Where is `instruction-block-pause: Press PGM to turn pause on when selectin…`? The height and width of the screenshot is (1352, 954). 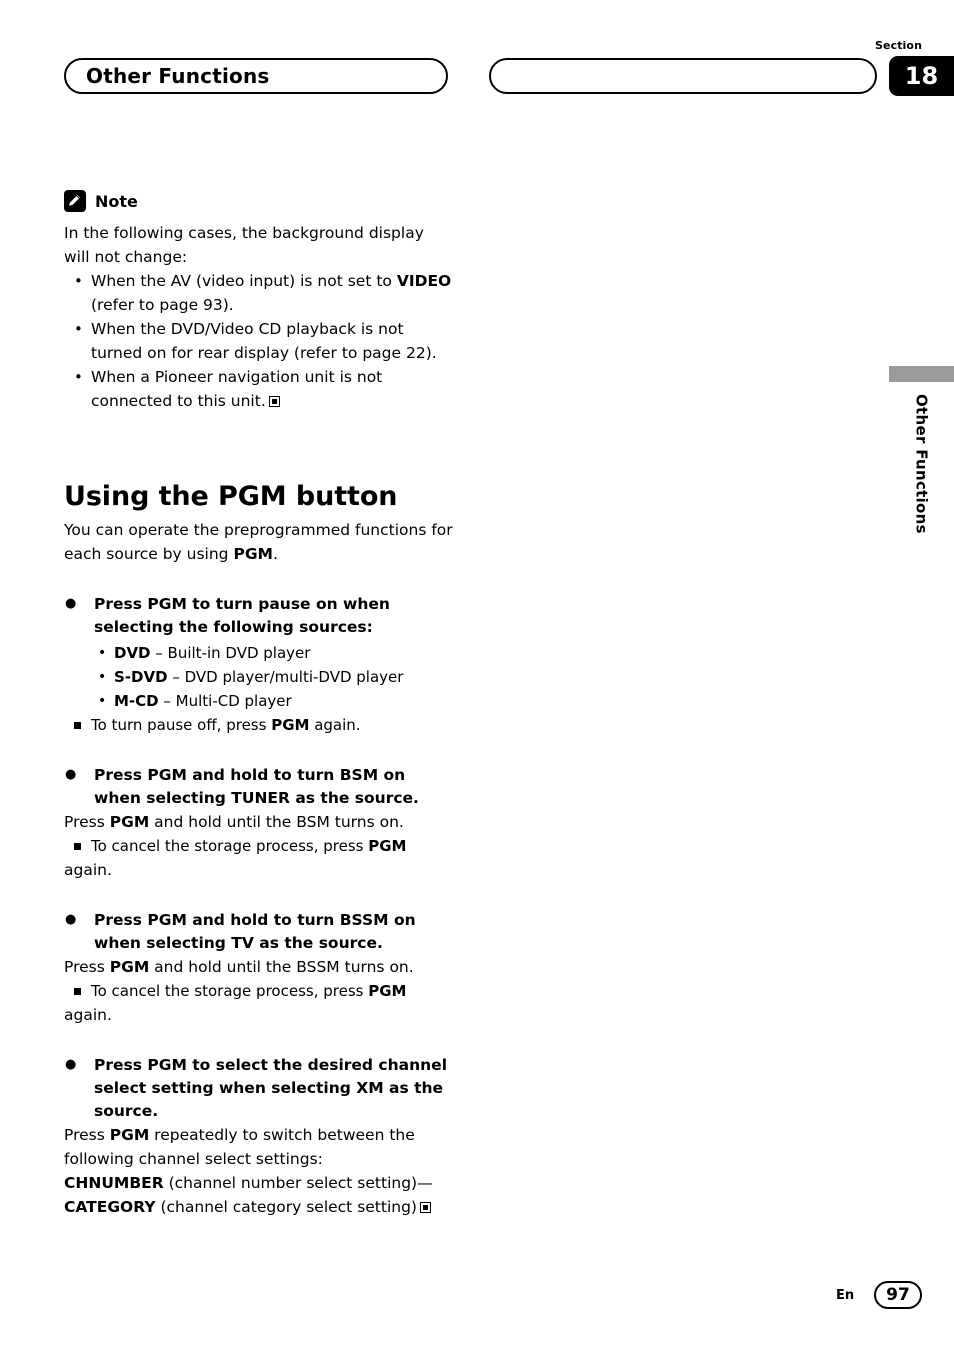 instruction-block-pause: Press PGM to turn pause on when selectin… is located at coordinates (259, 664).